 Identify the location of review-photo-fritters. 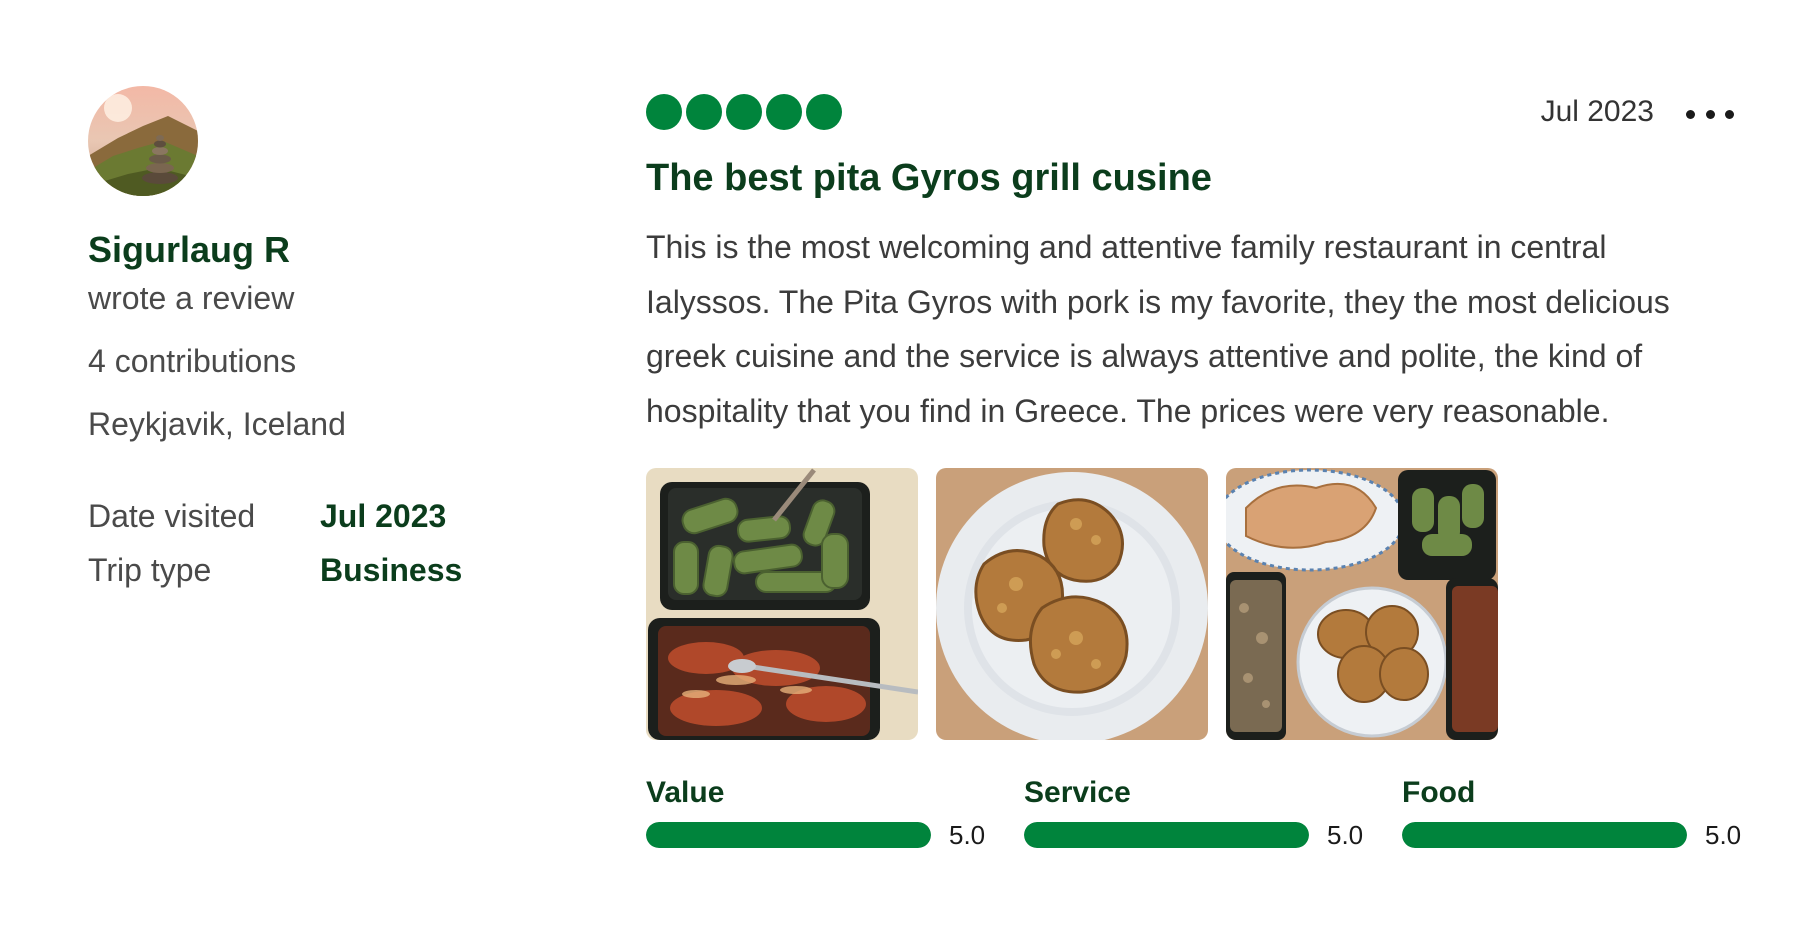
(1072, 604).